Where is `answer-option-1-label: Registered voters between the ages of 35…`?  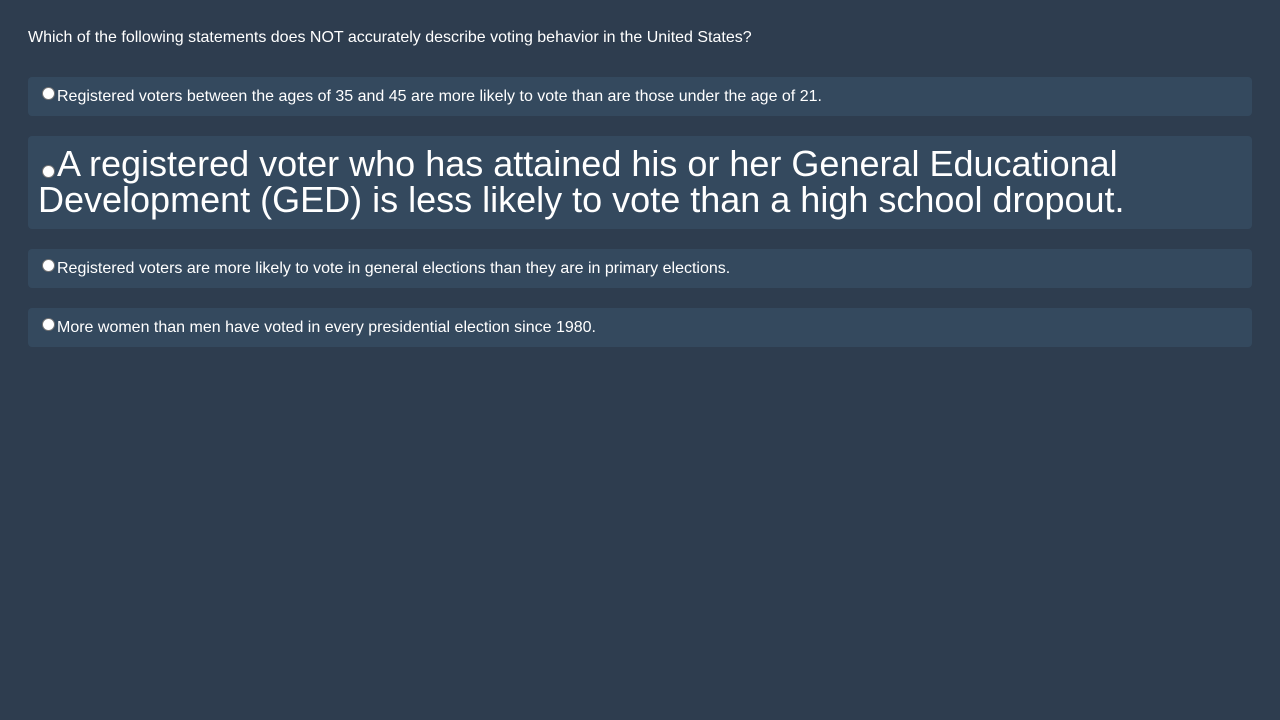
answer-option-1-label: Registered voters between the ages of 35… is located at coordinates (439, 96).